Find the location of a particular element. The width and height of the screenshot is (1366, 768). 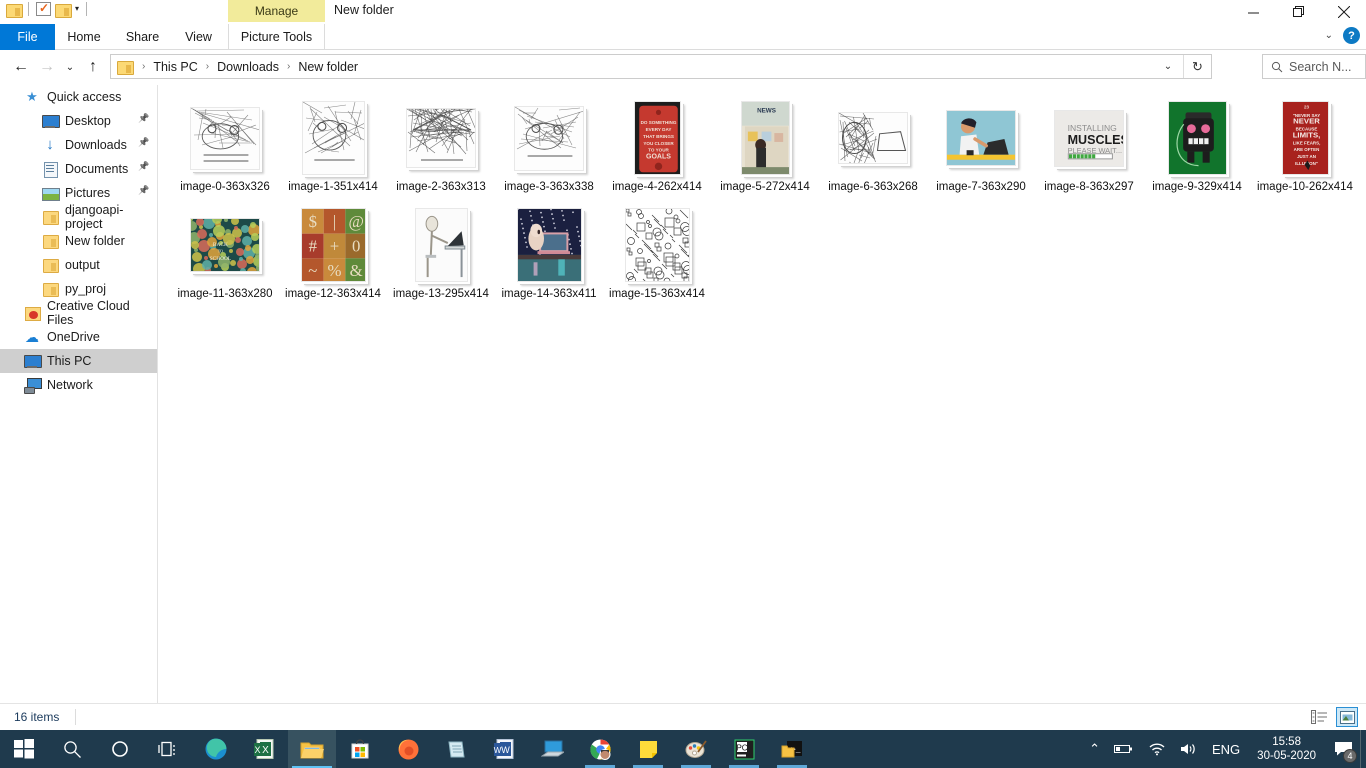

recent-locations-button: ⌄ is located at coordinates (70, 67).